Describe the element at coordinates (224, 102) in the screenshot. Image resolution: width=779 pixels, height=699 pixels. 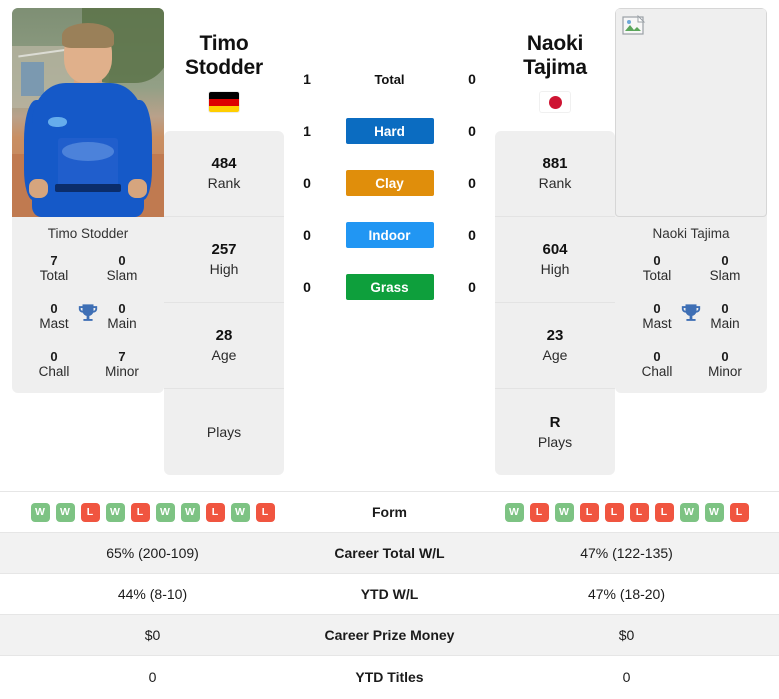
I see `left-player-flag` at that location.